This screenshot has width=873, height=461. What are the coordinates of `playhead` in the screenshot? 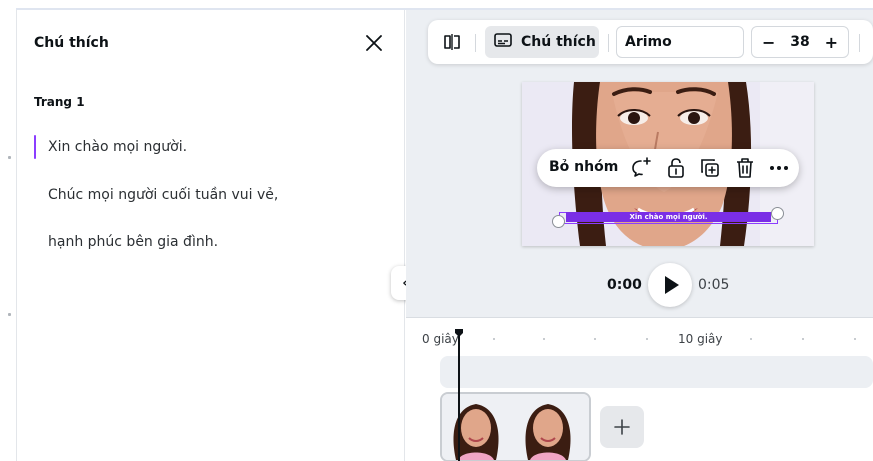 It's located at (459, 396).